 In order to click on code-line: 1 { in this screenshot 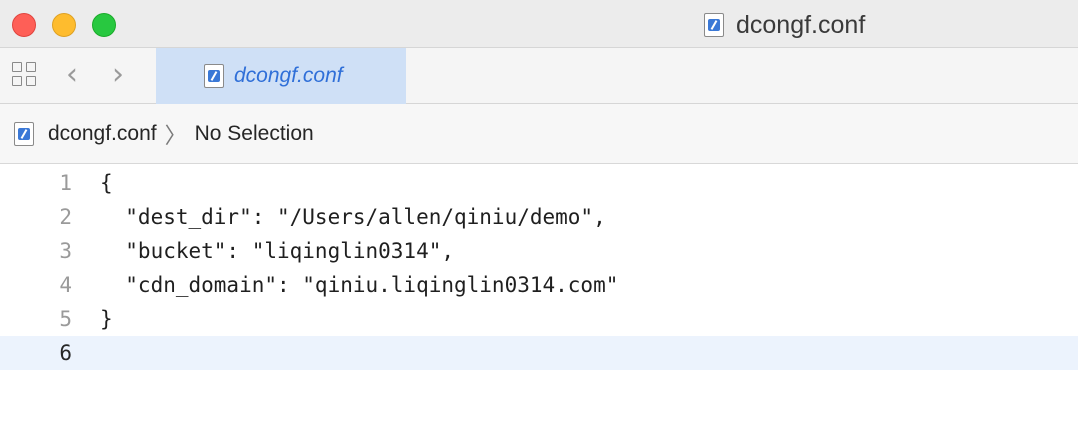, I will do `click(539, 183)`.